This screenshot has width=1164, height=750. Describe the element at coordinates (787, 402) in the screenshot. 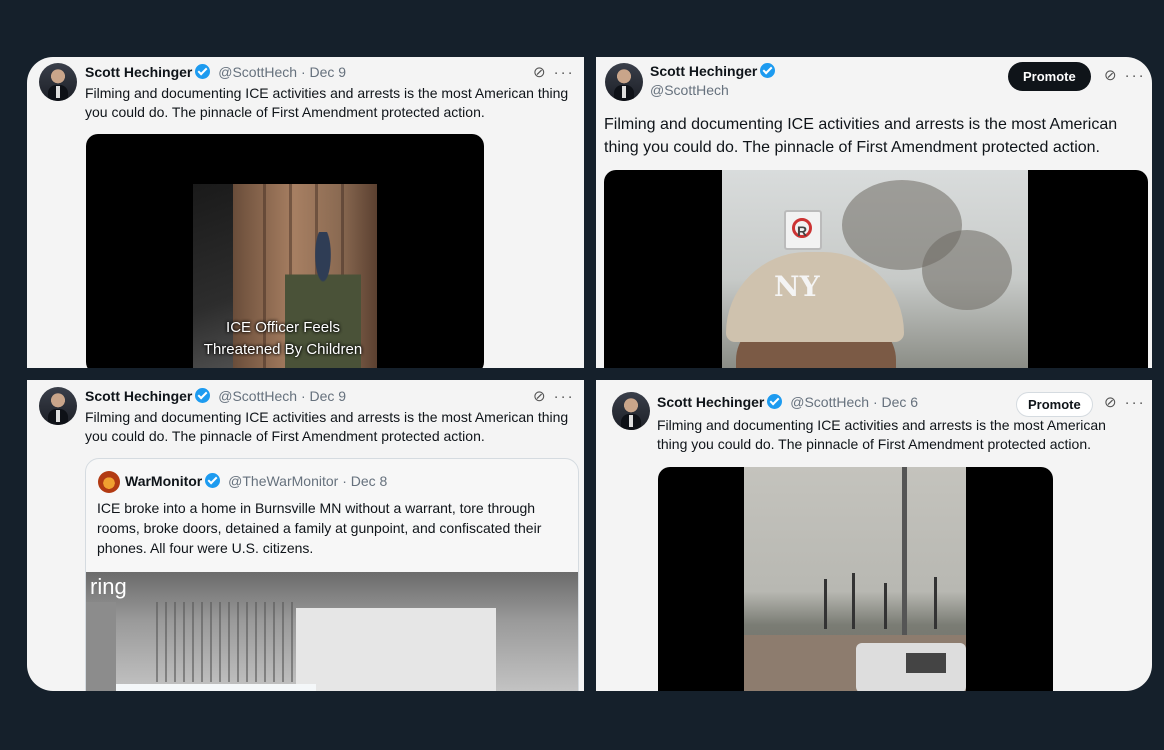

I see `tweet-header: Scott Hechinger @ScottHech · Dec 6` at that location.